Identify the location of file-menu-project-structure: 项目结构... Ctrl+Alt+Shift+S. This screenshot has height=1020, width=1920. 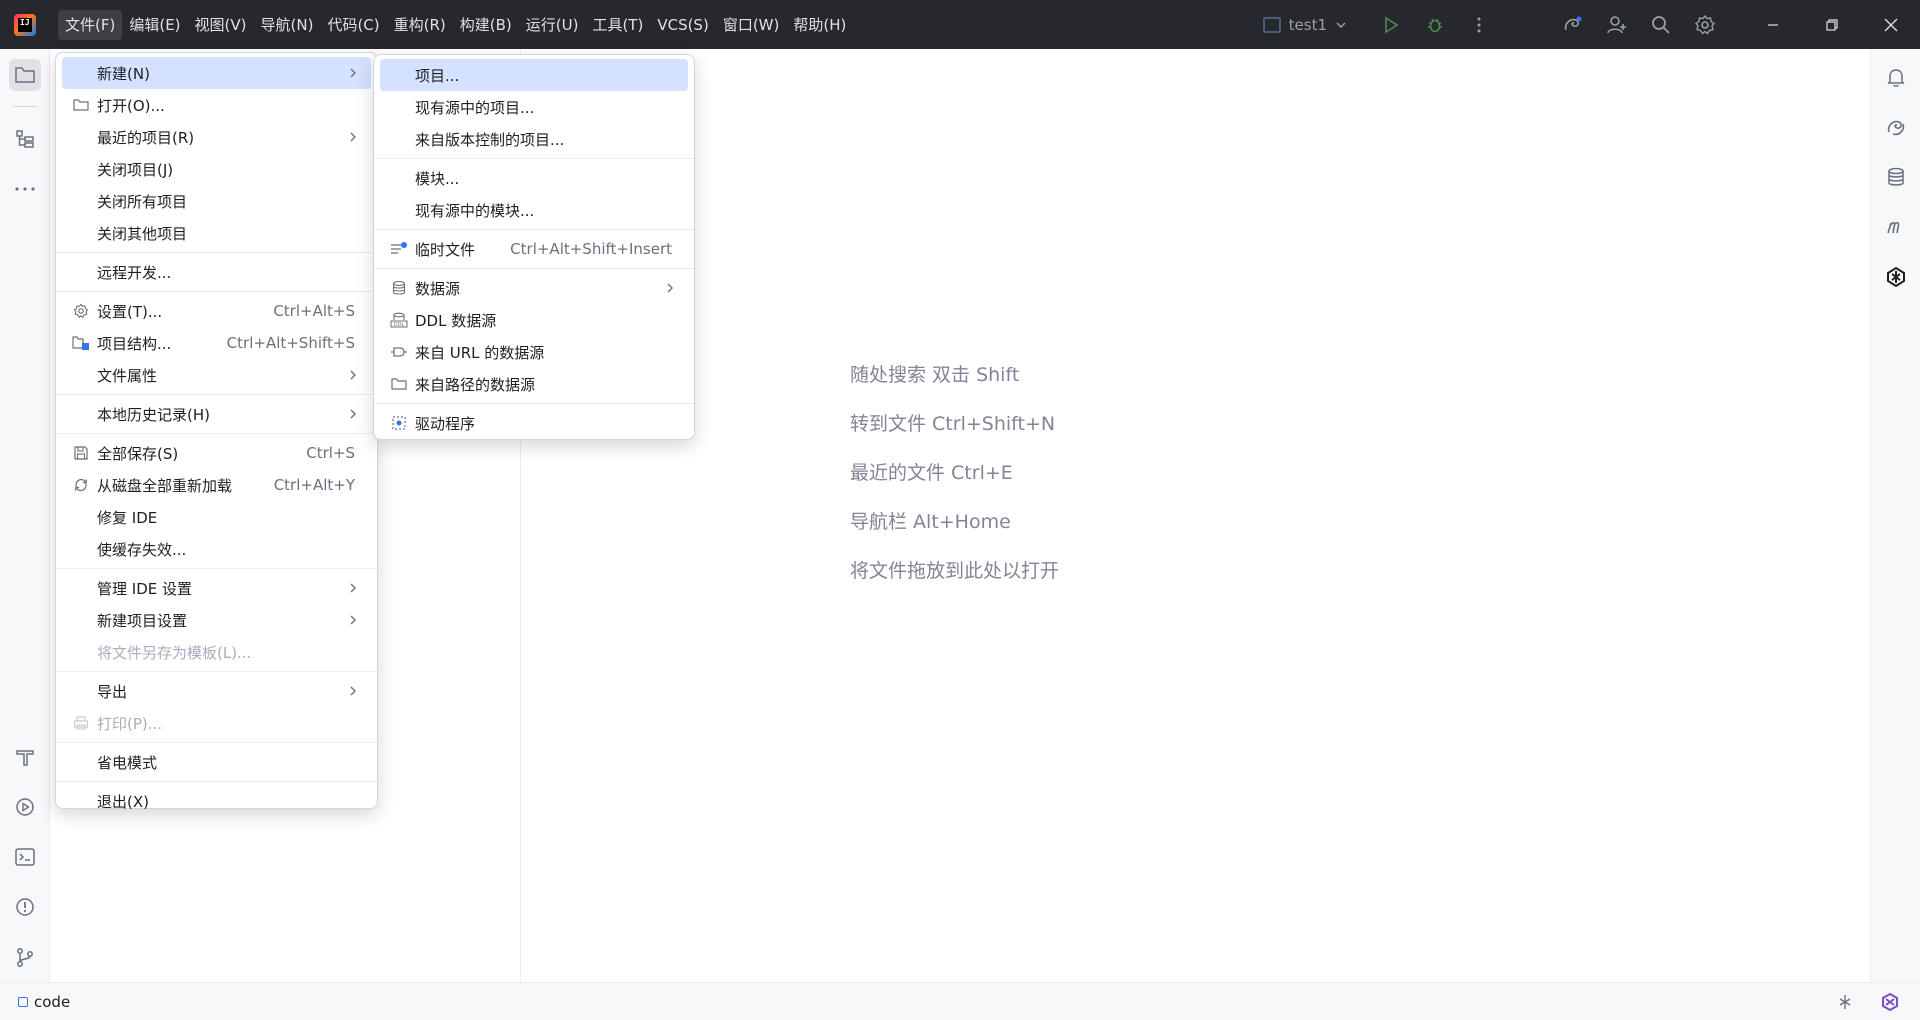
(216, 343).